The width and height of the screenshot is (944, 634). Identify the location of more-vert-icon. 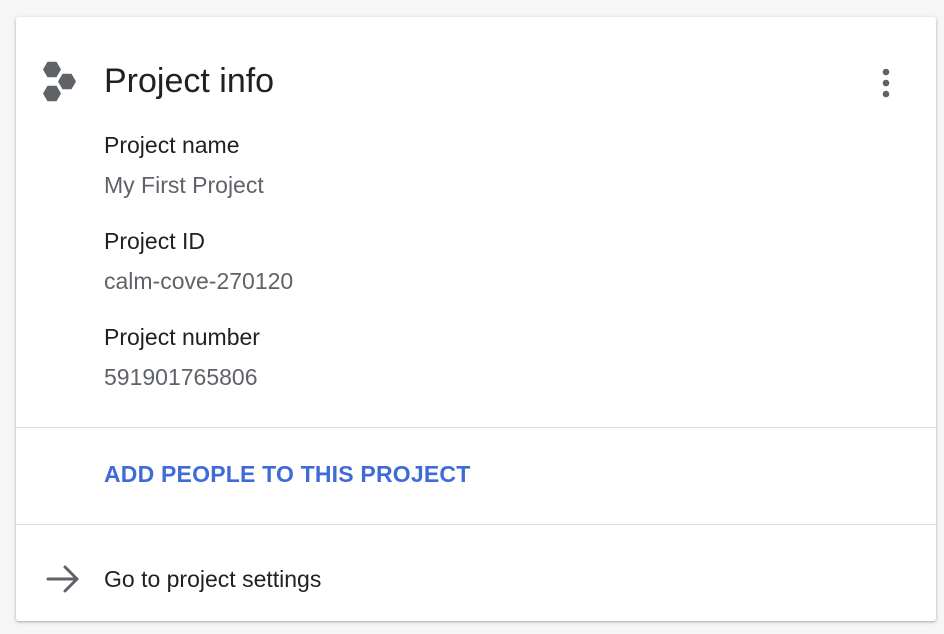
(886, 83).